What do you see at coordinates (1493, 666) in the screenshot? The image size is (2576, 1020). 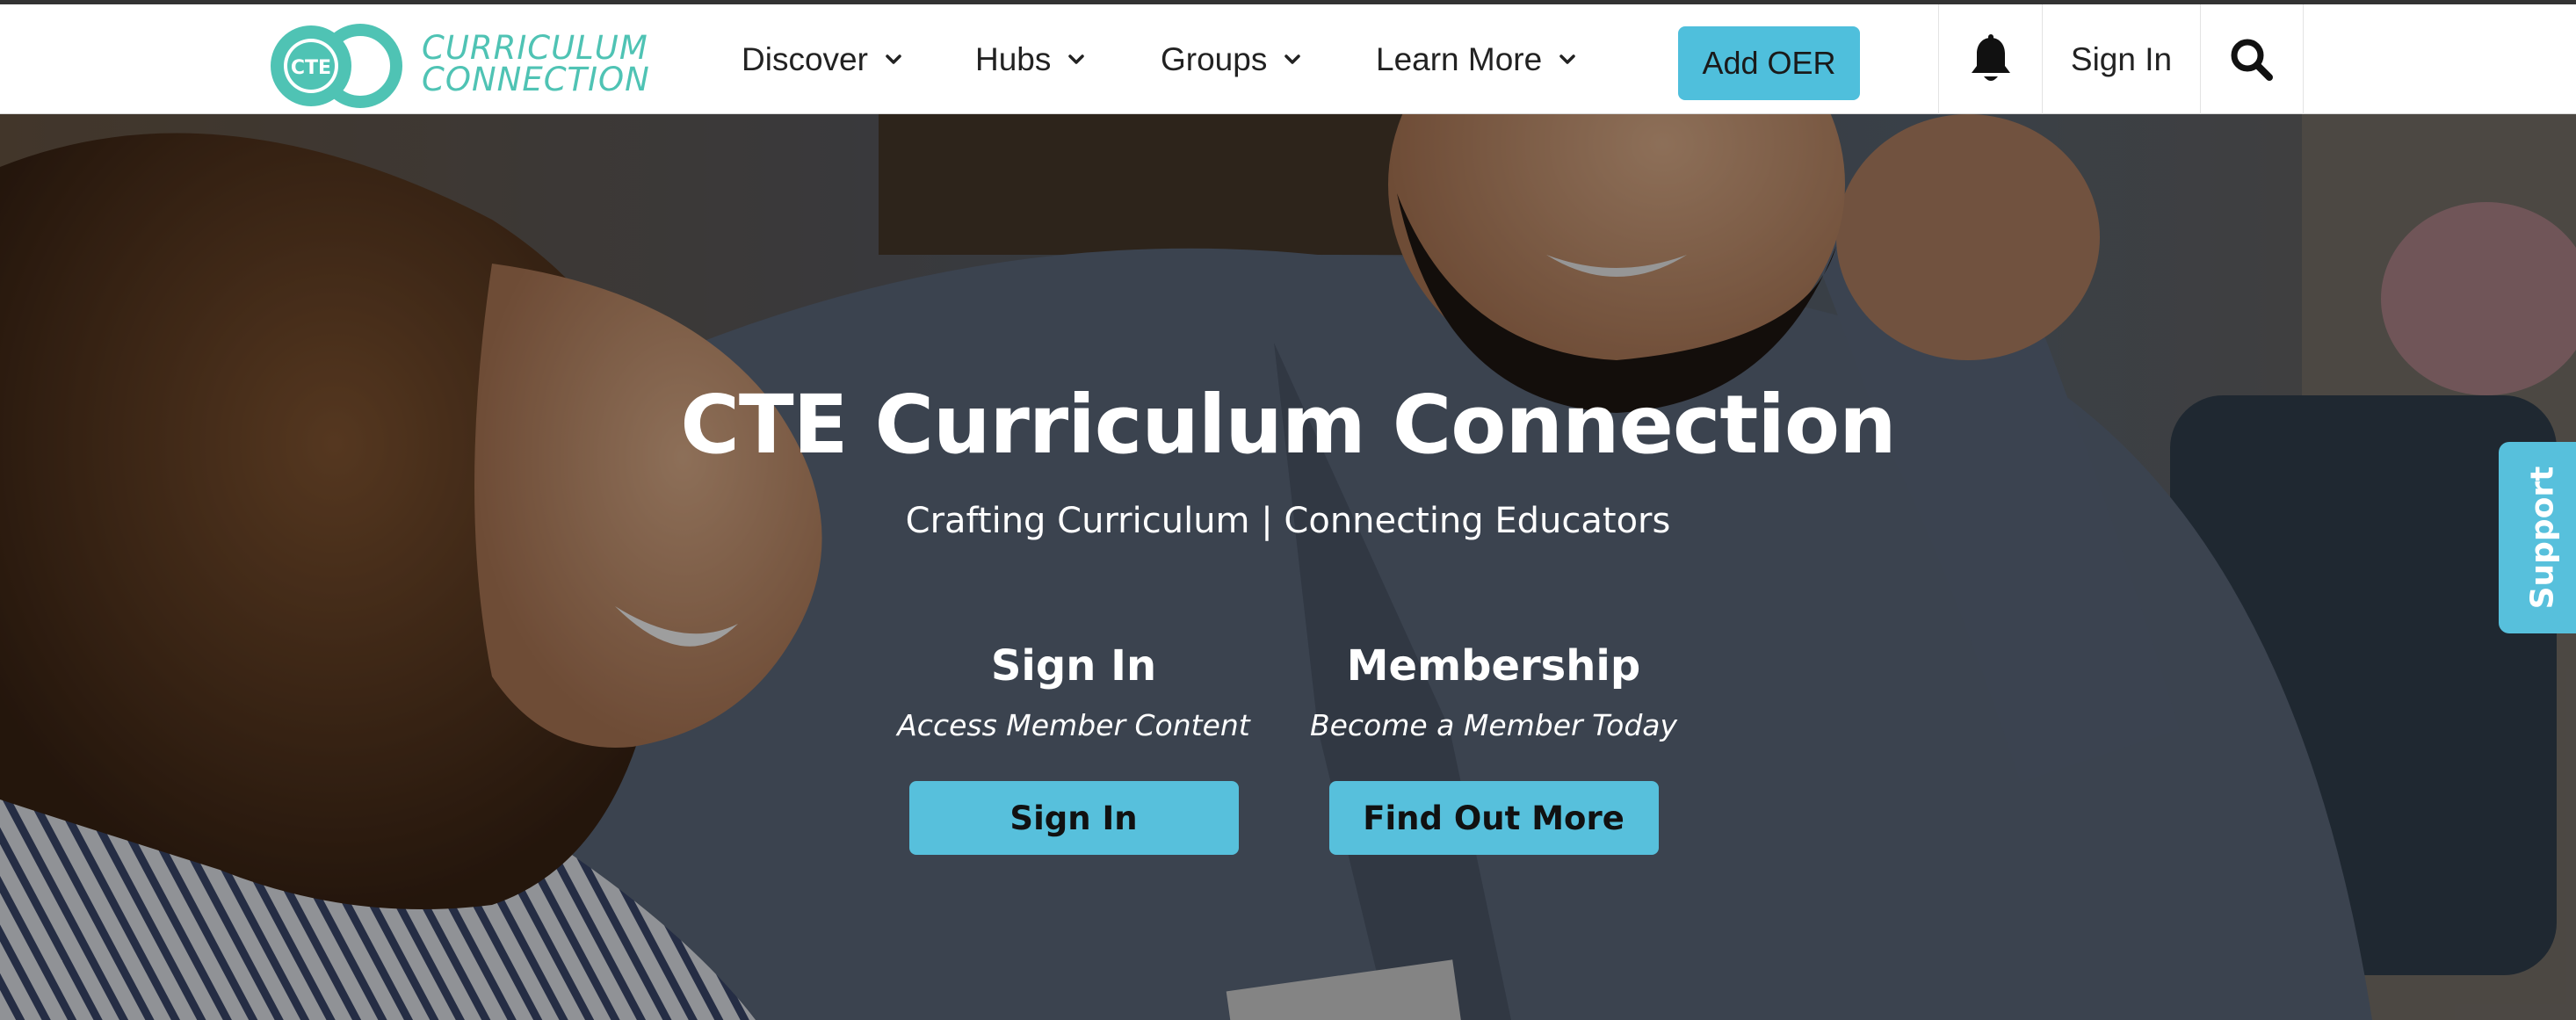 I see `membership-cta-heading: Membership` at bounding box center [1493, 666].